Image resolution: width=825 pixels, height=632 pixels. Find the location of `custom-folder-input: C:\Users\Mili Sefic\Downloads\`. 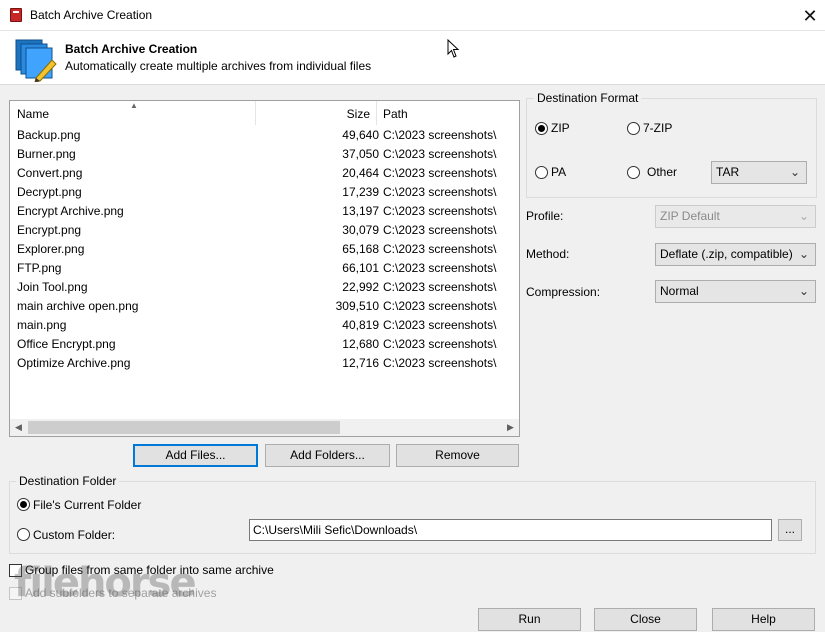

custom-folder-input: C:\Users\Mili Sefic\Downloads\ is located at coordinates (510, 530).